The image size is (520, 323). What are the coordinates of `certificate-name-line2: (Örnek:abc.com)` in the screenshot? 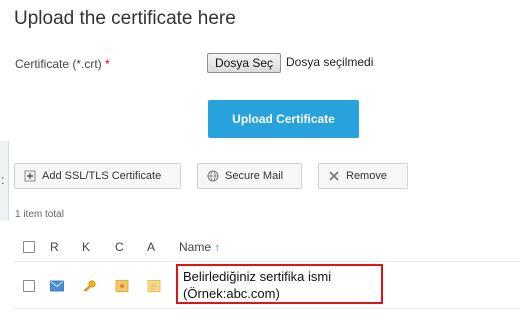 It's located at (231, 293).